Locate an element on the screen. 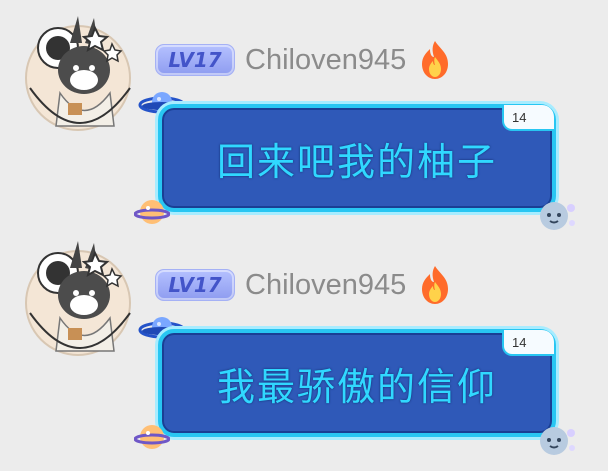  moon-icon is located at coordinates (557, 441).